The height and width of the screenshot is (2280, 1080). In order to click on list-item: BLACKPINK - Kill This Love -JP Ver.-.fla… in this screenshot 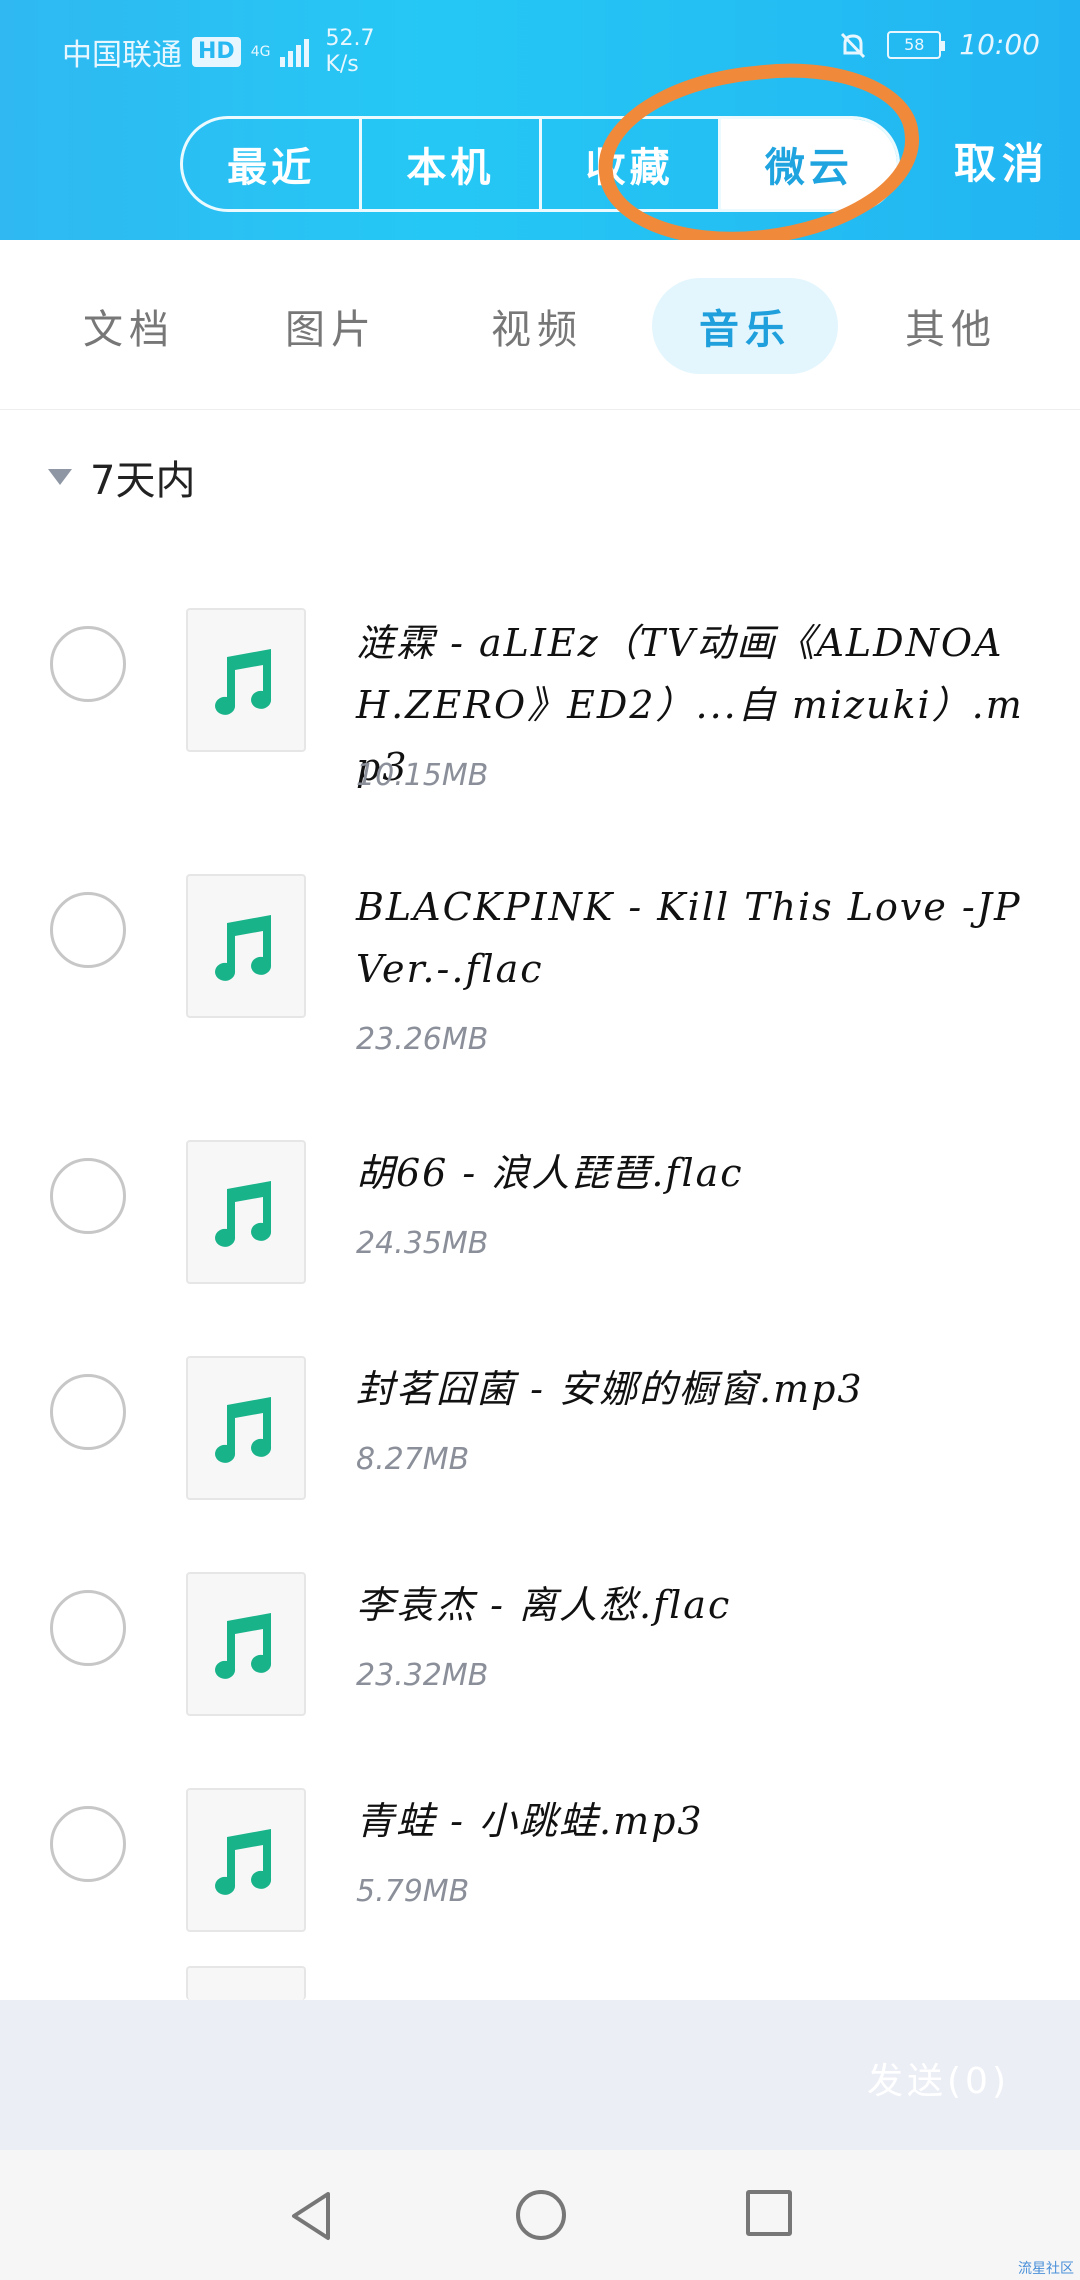, I will do `click(540, 951)`.